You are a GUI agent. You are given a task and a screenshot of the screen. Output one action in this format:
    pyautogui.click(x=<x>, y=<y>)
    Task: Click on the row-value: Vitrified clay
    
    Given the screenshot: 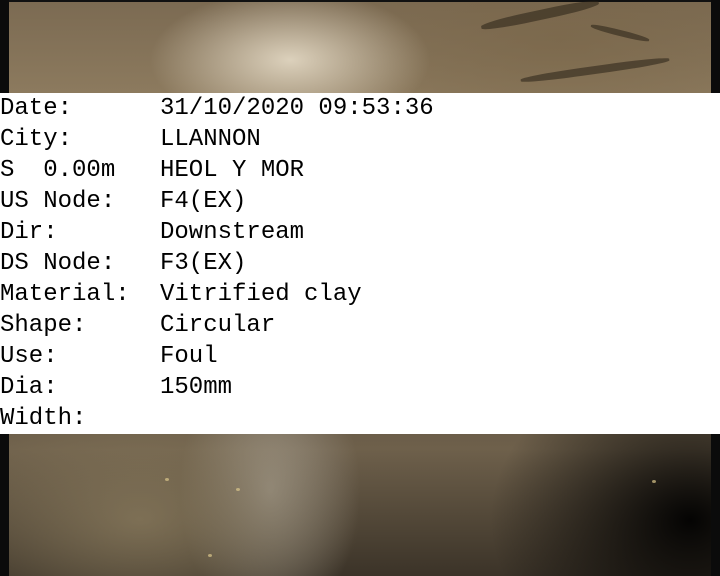 What is the action you would take?
    pyautogui.click(x=261, y=294)
    